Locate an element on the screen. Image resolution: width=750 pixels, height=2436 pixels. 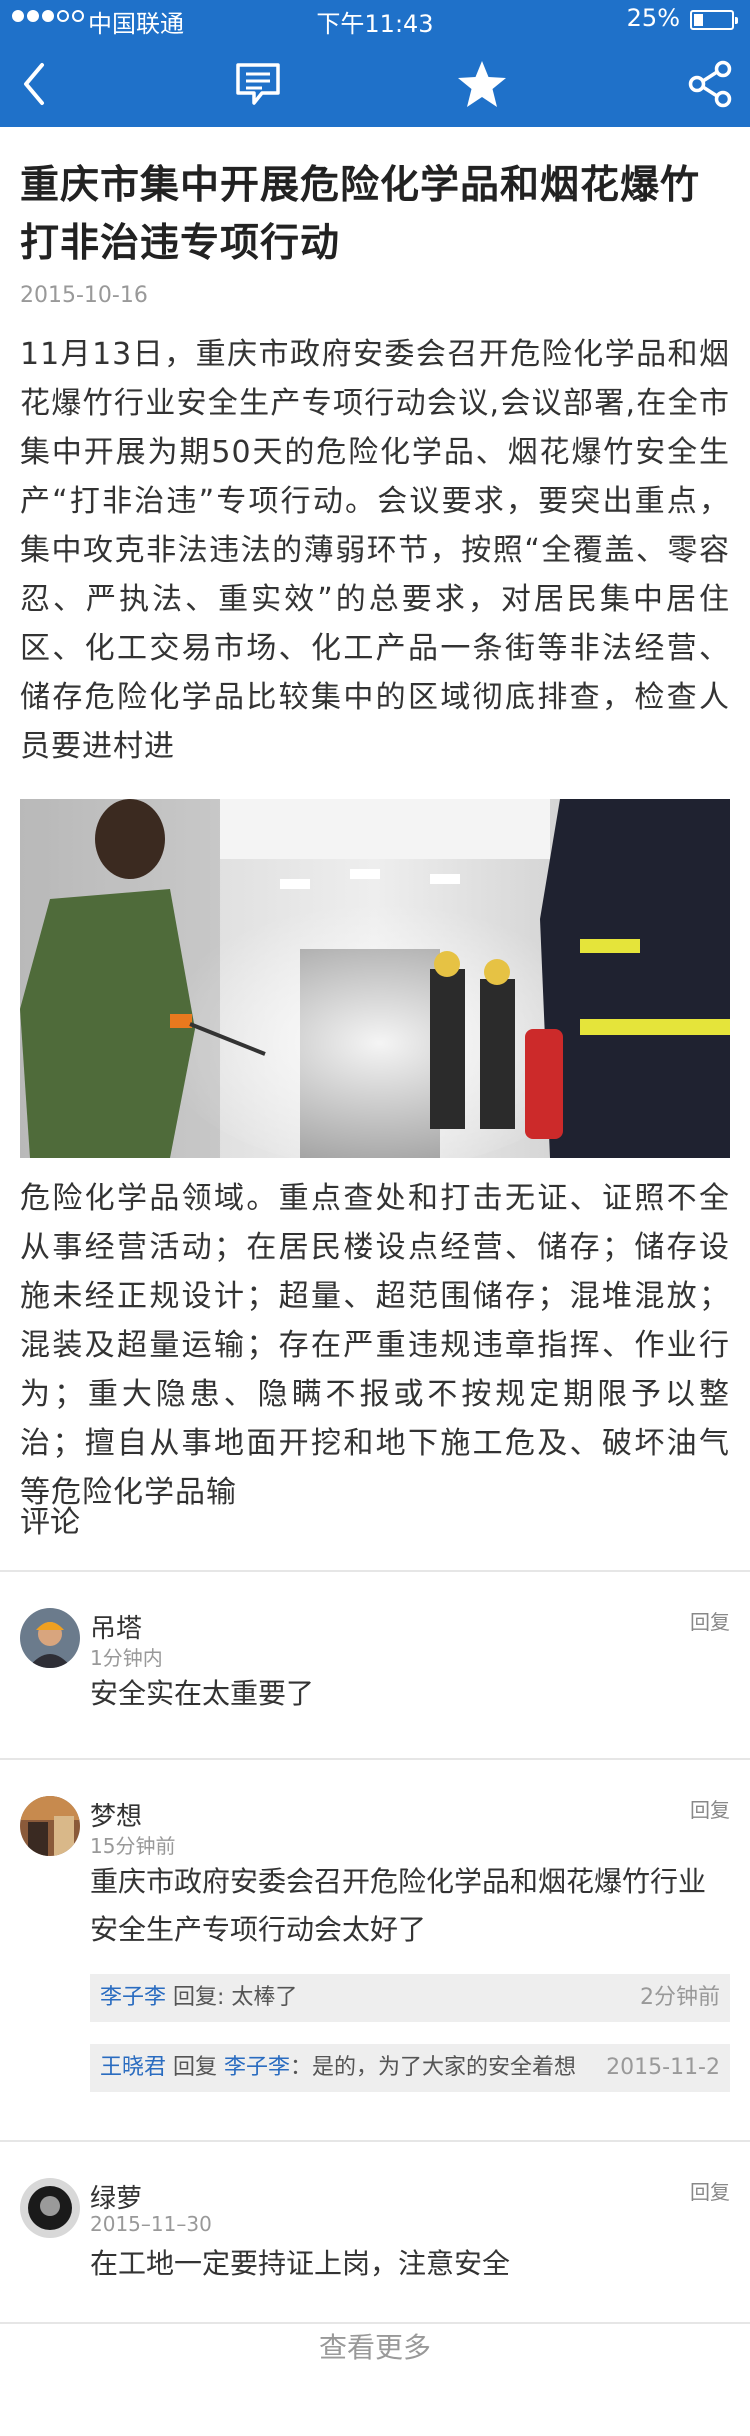
star-icon is located at coordinates (482, 83).